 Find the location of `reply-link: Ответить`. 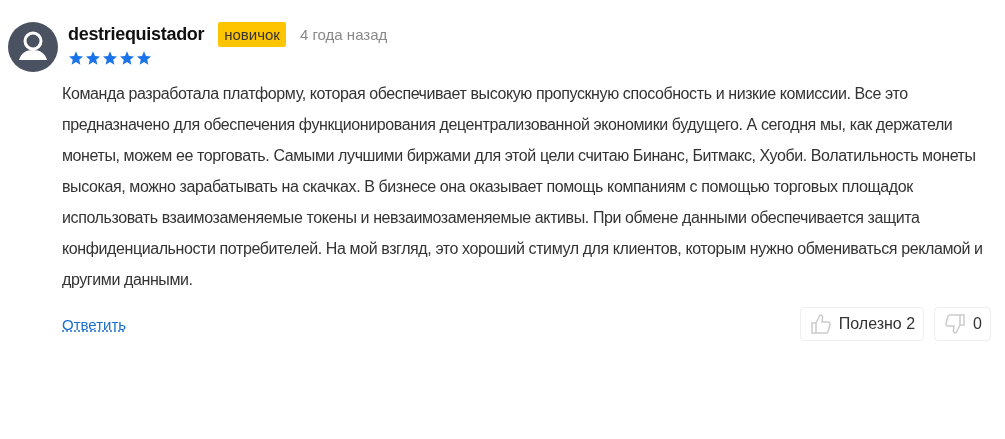

reply-link: Ответить is located at coordinates (94, 324).